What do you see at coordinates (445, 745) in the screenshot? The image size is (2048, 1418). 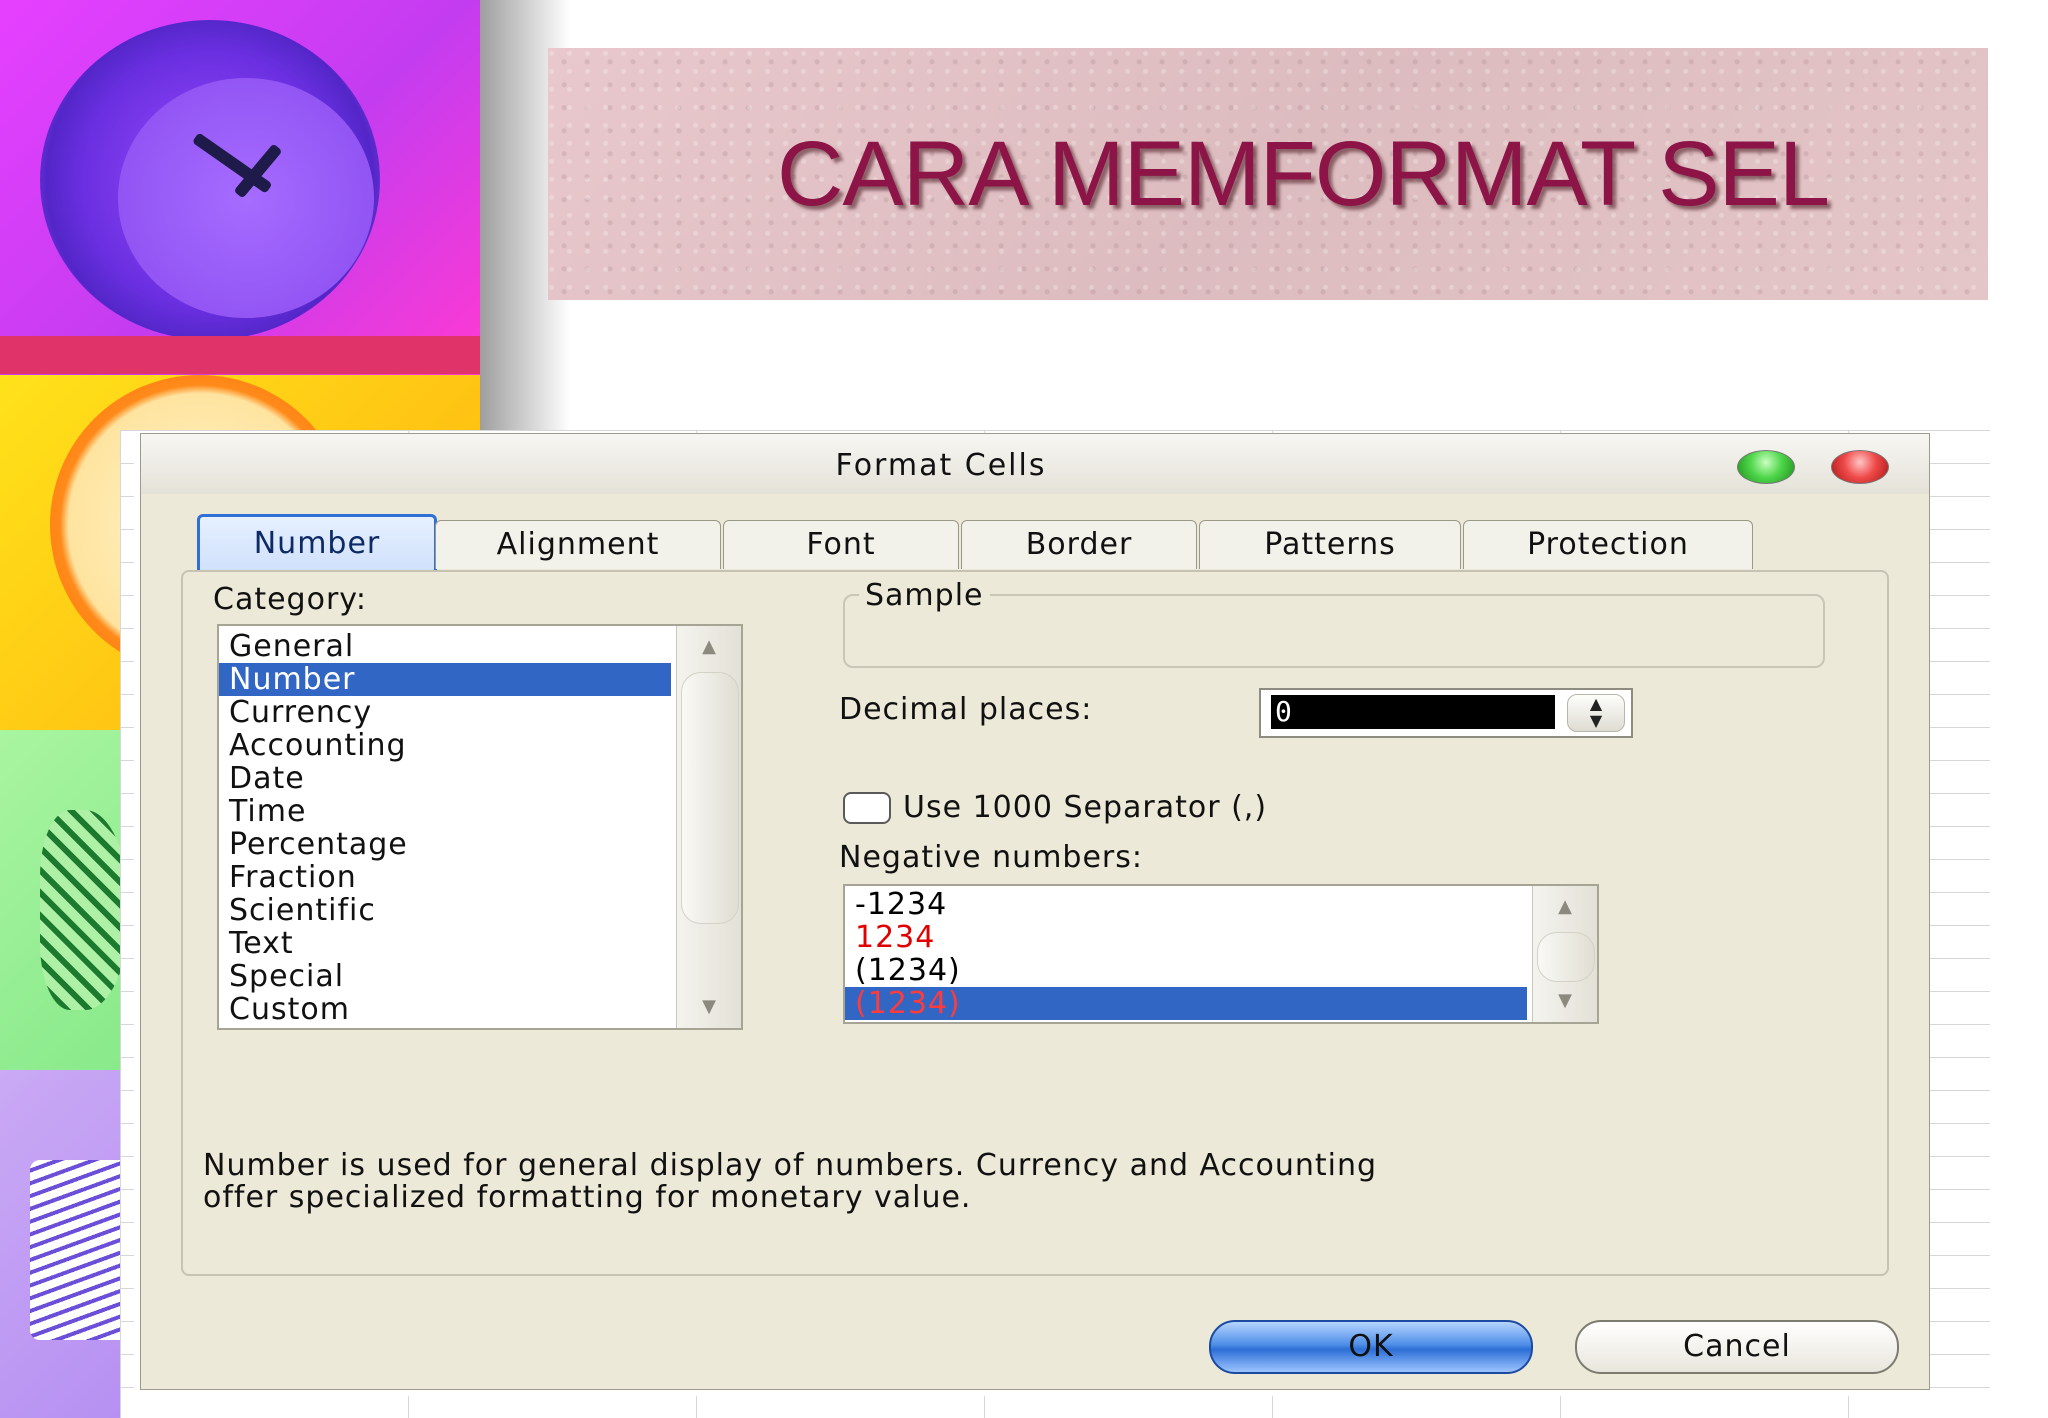 I see `category-item-accounting: Accounting` at bounding box center [445, 745].